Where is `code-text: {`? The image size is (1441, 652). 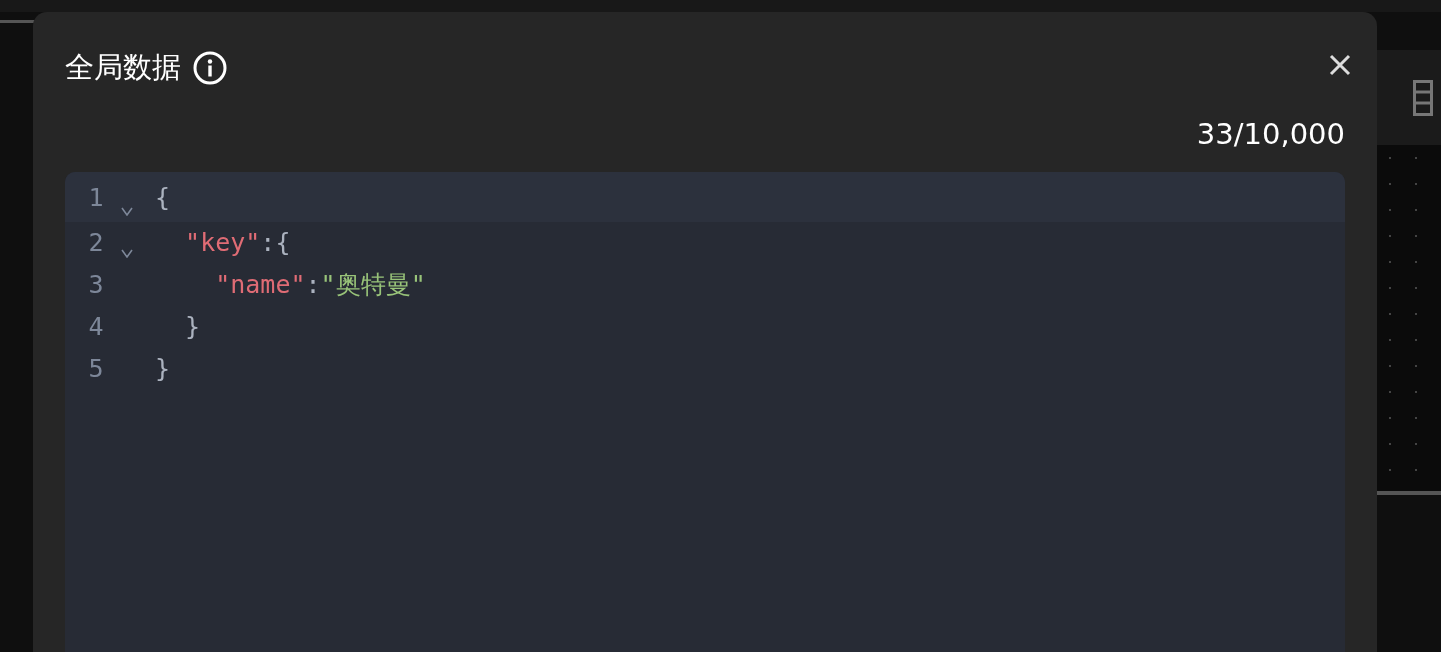
code-text: { is located at coordinates (163, 198).